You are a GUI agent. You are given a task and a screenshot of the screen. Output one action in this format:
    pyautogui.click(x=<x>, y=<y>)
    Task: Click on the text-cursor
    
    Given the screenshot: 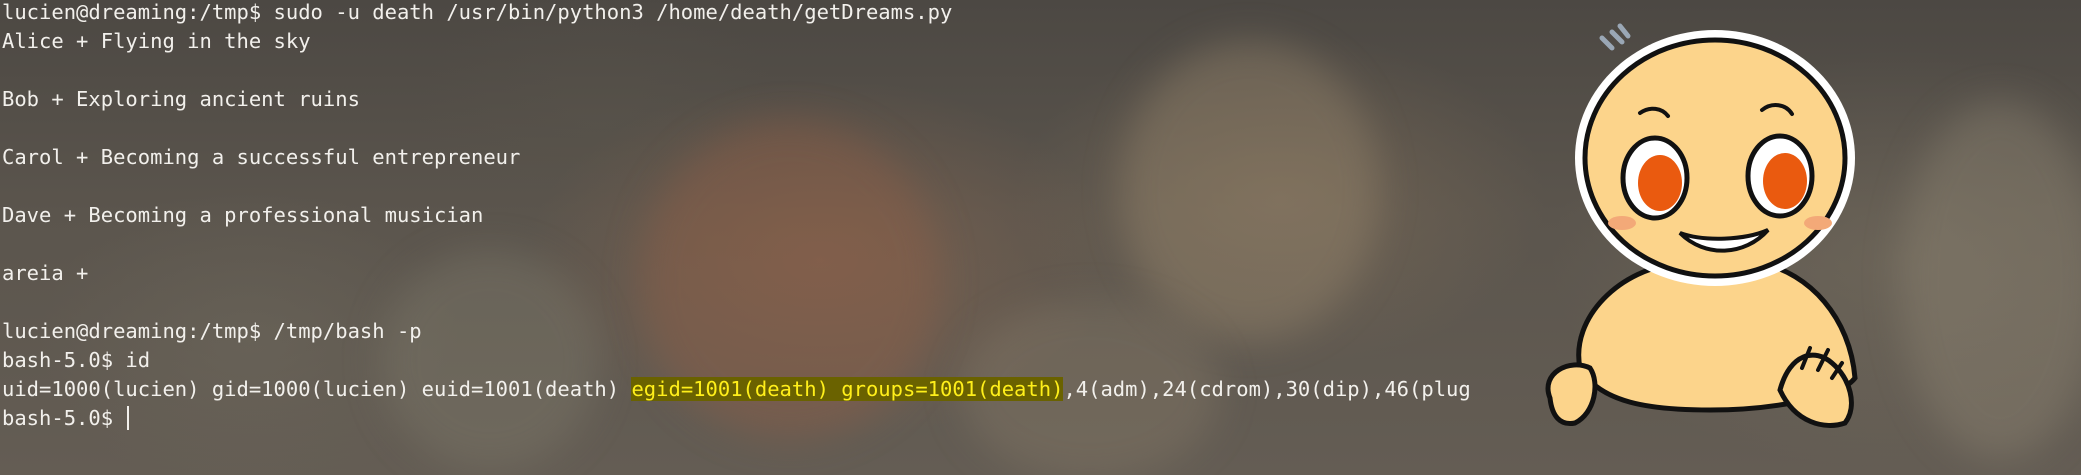 What is the action you would take?
    pyautogui.click(x=128, y=418)
    